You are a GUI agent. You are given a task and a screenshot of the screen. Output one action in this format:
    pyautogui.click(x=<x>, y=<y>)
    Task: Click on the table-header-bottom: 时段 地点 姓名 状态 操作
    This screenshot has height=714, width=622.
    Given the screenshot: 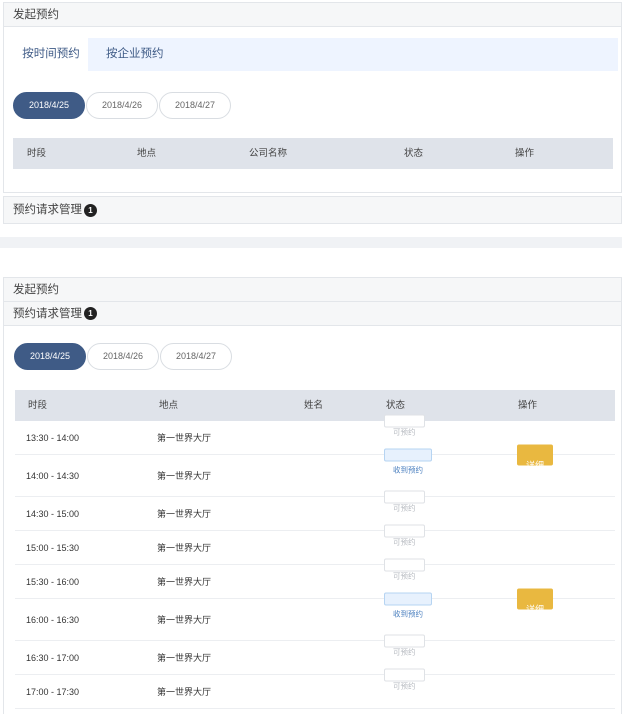 What is the action you would take?
    pyautogui.click(x=315, y=405)
    